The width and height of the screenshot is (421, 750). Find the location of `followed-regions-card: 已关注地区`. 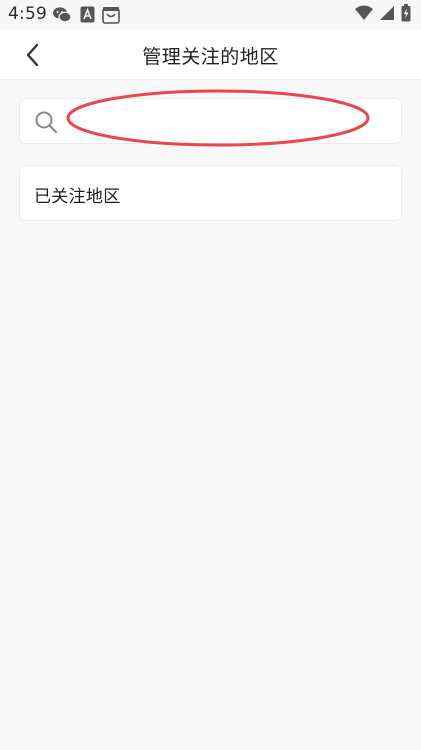

followed-regions-card: 已关注地区 is located at coordinates (210, 193).